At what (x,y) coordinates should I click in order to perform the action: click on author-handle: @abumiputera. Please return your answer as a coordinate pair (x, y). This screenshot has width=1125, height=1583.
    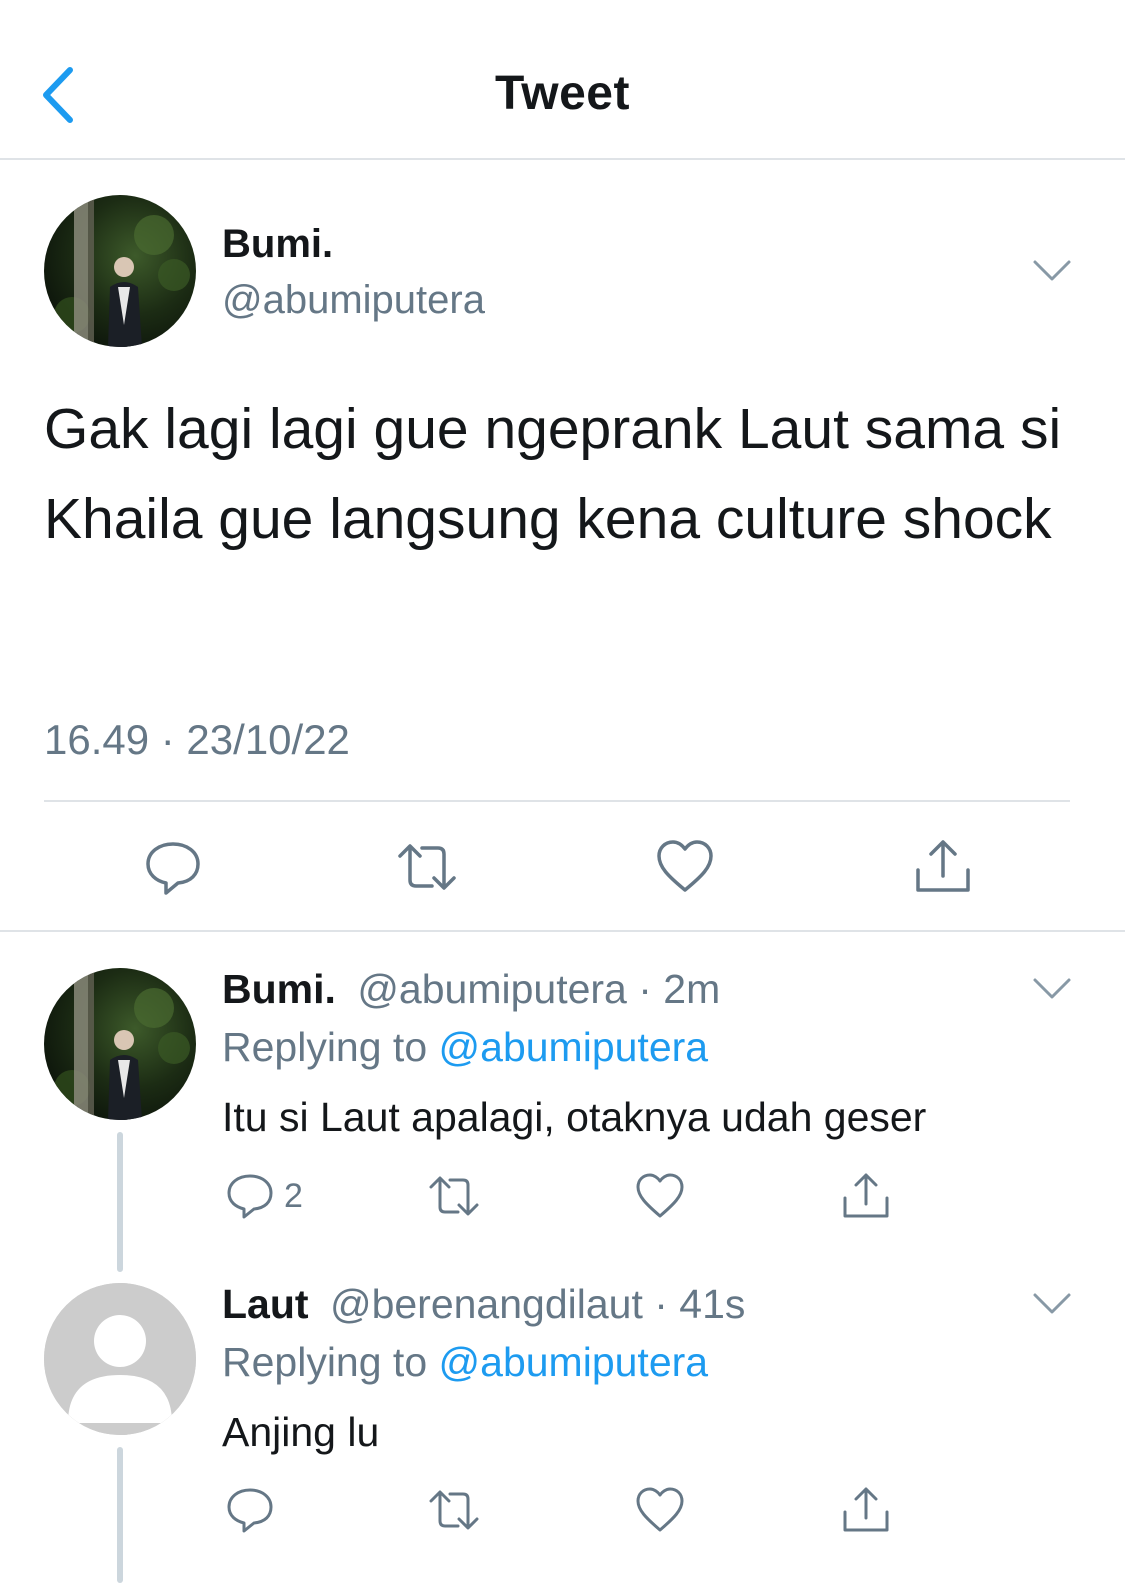
    Looking at the image, I should click on (353, 300).